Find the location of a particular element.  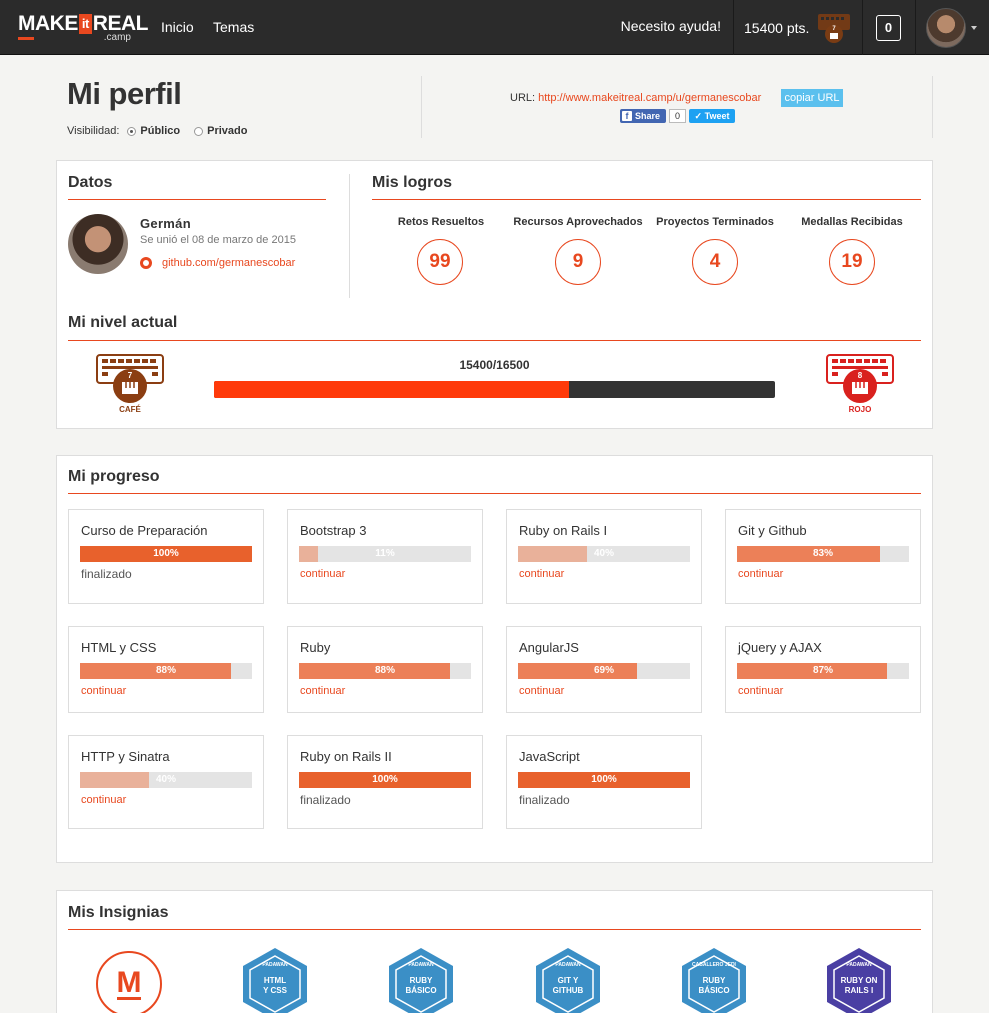

share-label: Share is located at coordinates (648, 116).